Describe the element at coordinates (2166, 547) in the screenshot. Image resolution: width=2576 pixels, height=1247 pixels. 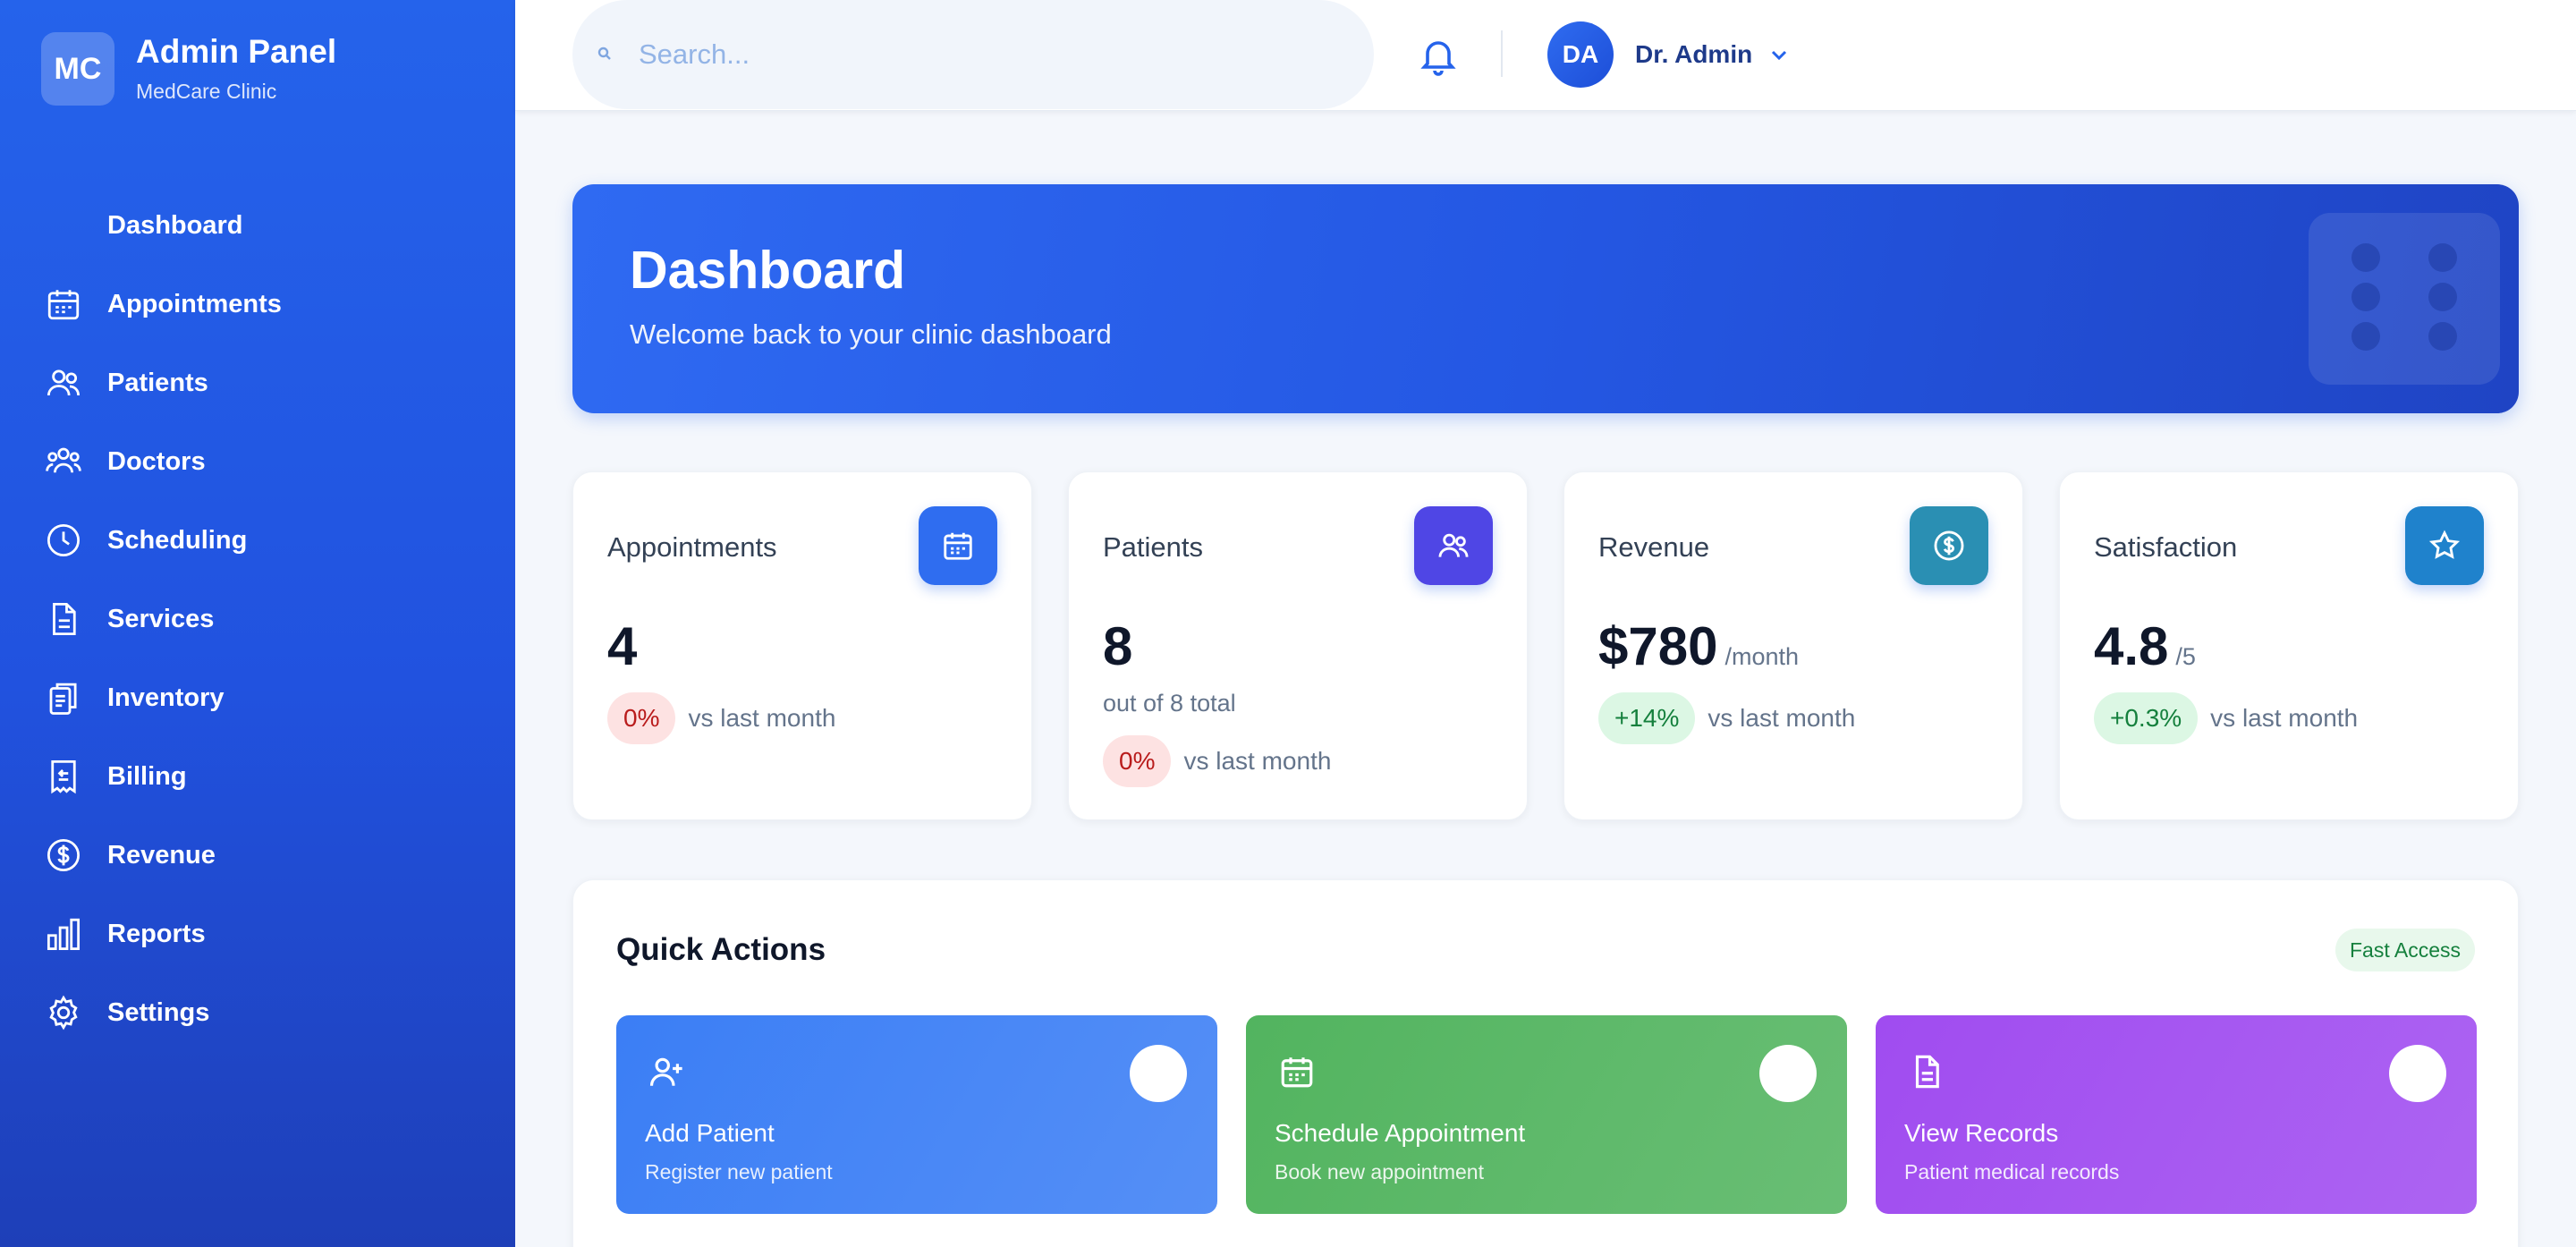
I see `stat-title: Satisfaction` at that location.